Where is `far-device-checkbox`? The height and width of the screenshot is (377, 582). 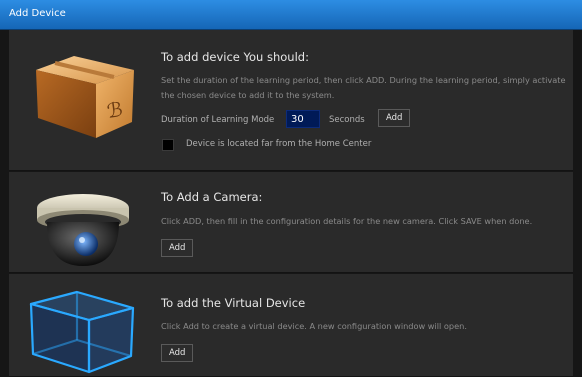
far-device-checkbox is located at coordinates (168, 145).